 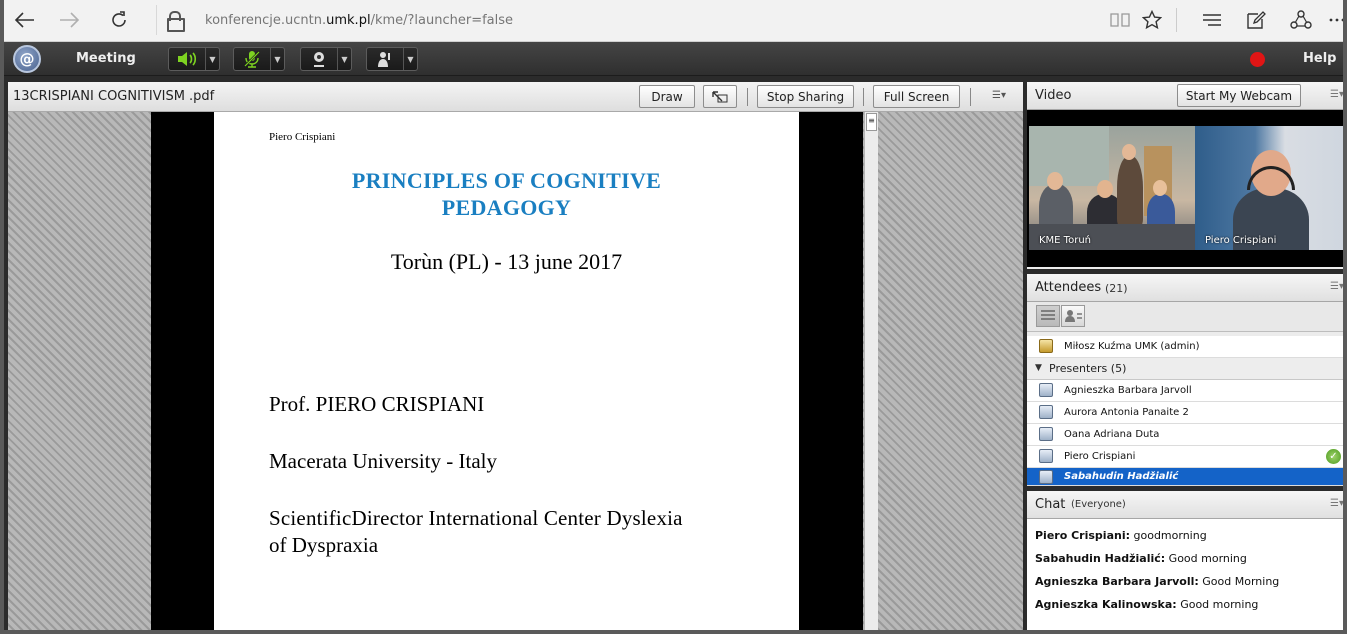 I want to click on chat-message: Agnieszka Kalinowska: Good morning, so click(x=1146, y=604).